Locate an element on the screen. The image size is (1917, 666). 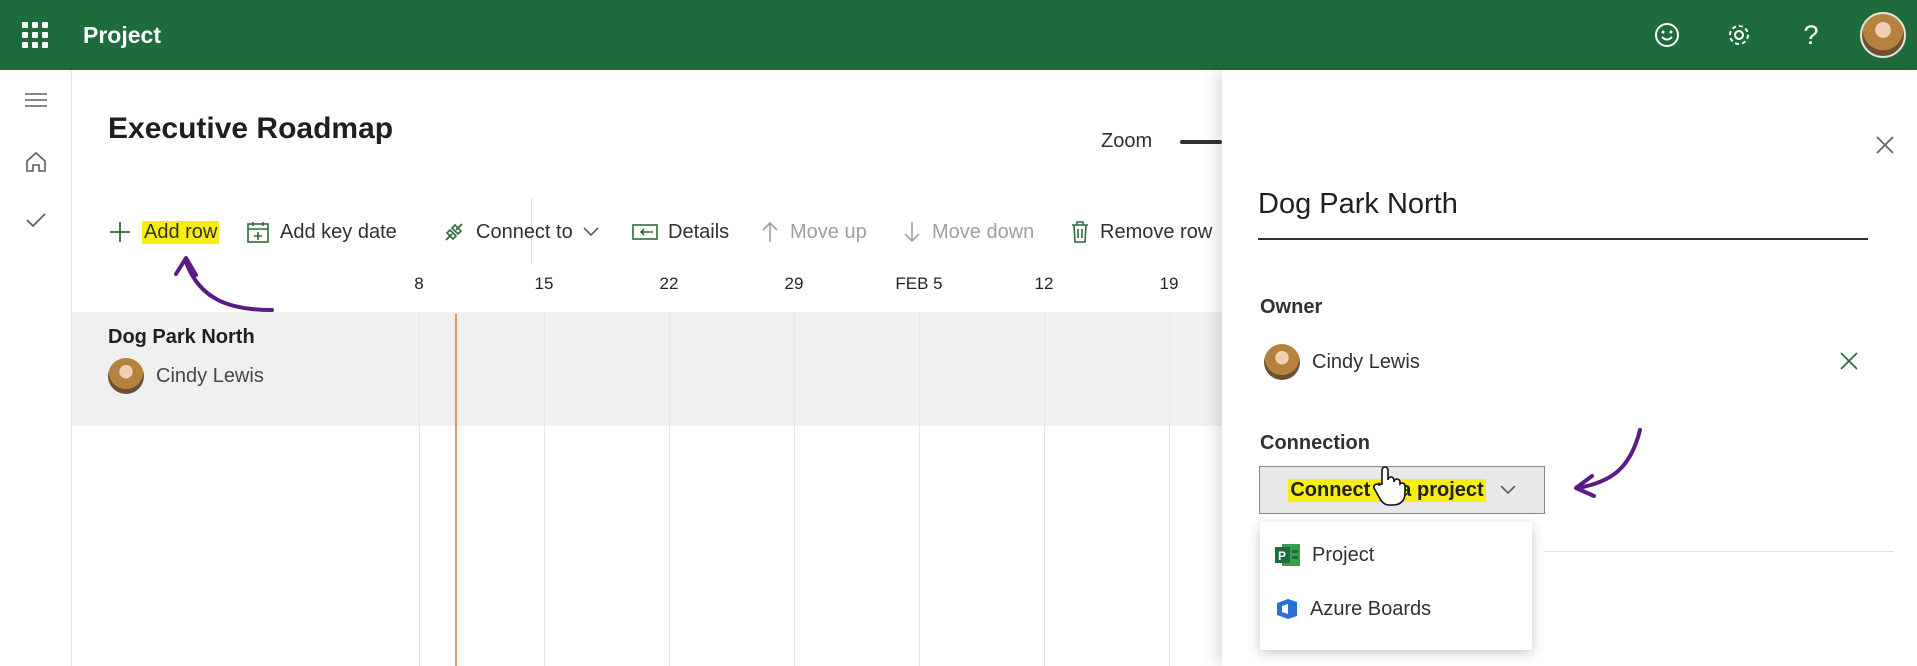
arrow-down-icon is located at coordinates (912, 232).